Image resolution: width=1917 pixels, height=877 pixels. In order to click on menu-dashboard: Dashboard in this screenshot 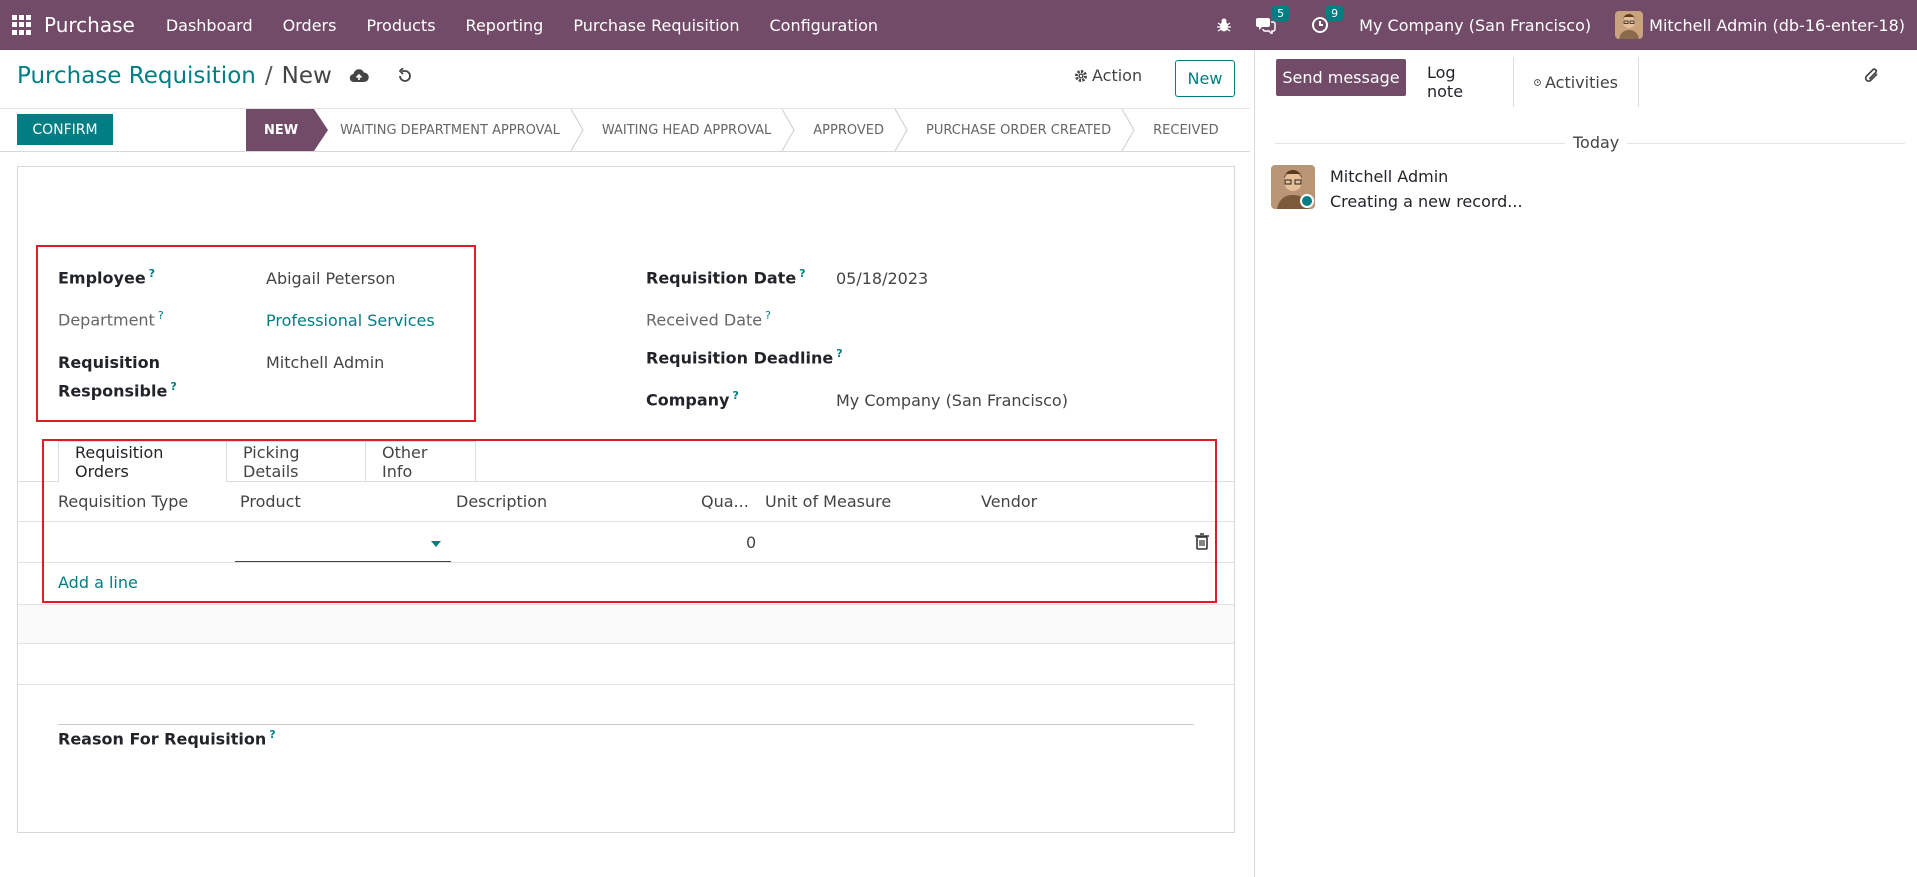, I will do `click(209, 25)`.